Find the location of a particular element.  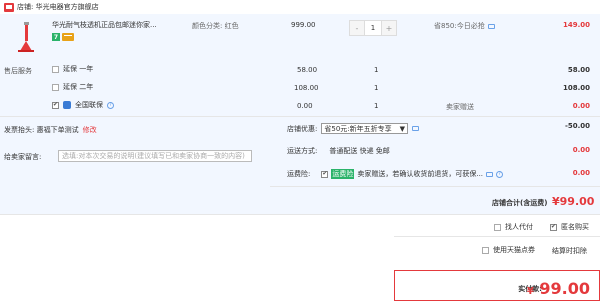

proxy-pay-checkbox is located at coordinates (497, 227).